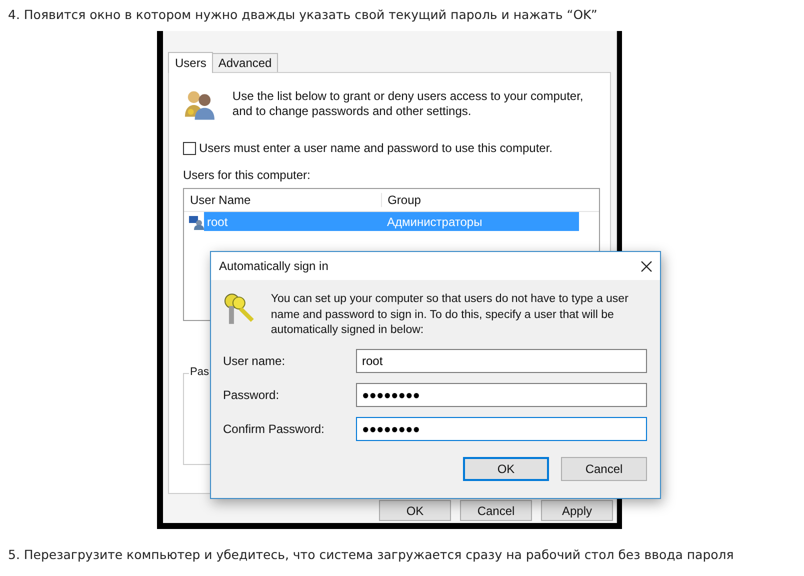  Describe the element at coordinates (371, 554) in the screenshot. I see `article-text: 5. Перезагрузите компьютер и убедитесь, что система загружается сразу на рабочий стол без ввода пароля` at that location.